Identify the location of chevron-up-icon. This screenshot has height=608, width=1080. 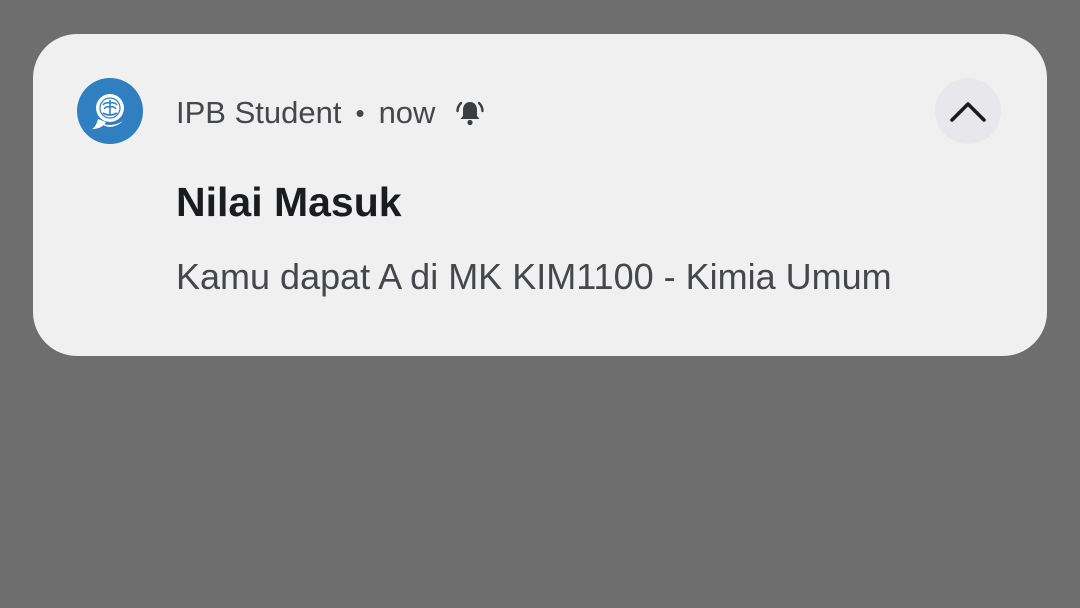
(968, 111).